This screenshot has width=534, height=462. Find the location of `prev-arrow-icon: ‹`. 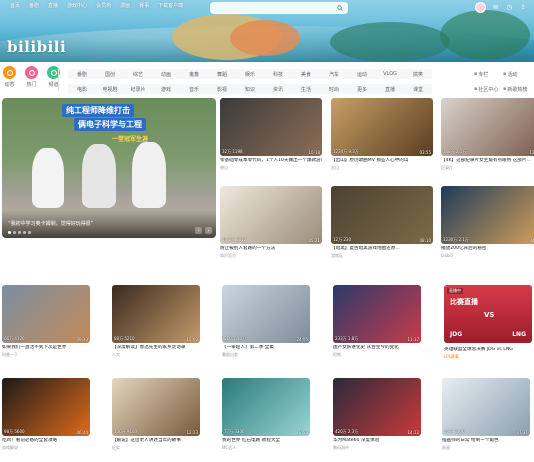

prev-arrow-icon: ‹ is located at coordinates (198, 230).